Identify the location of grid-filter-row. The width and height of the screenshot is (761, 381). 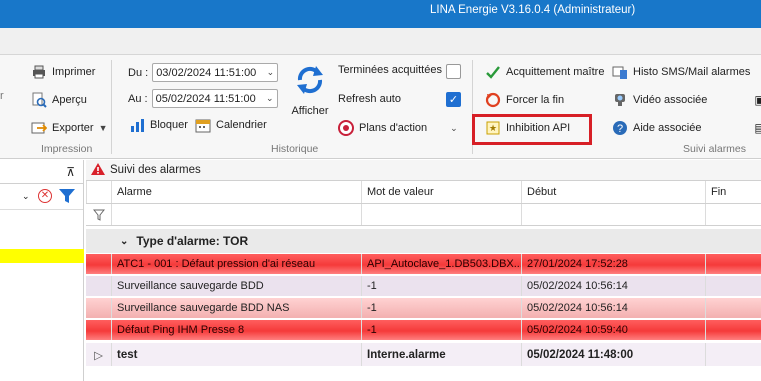
(423, 215).